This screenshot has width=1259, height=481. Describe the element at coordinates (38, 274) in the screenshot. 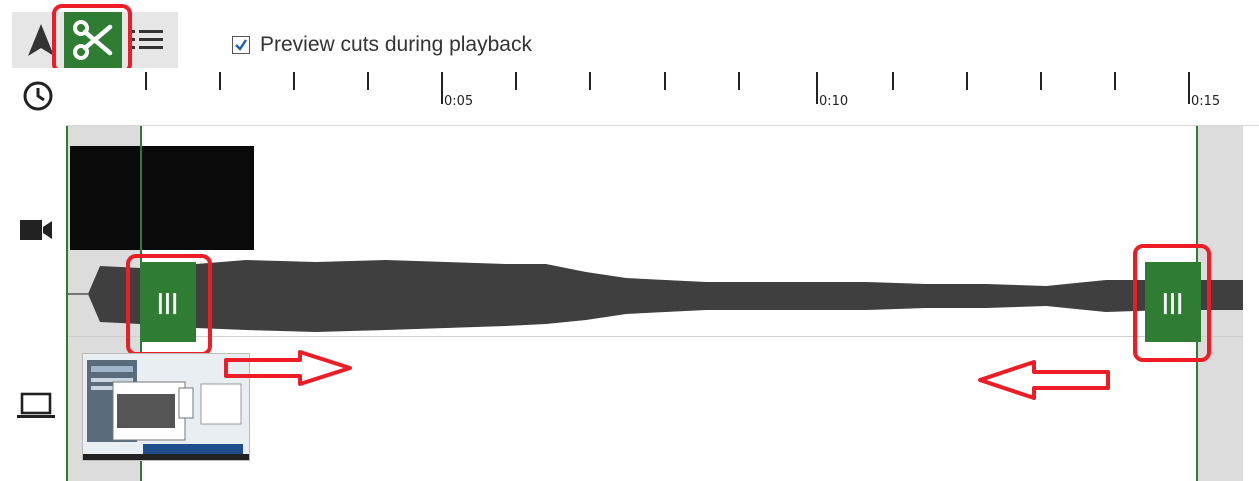

I see `track-icons-column` at that location.